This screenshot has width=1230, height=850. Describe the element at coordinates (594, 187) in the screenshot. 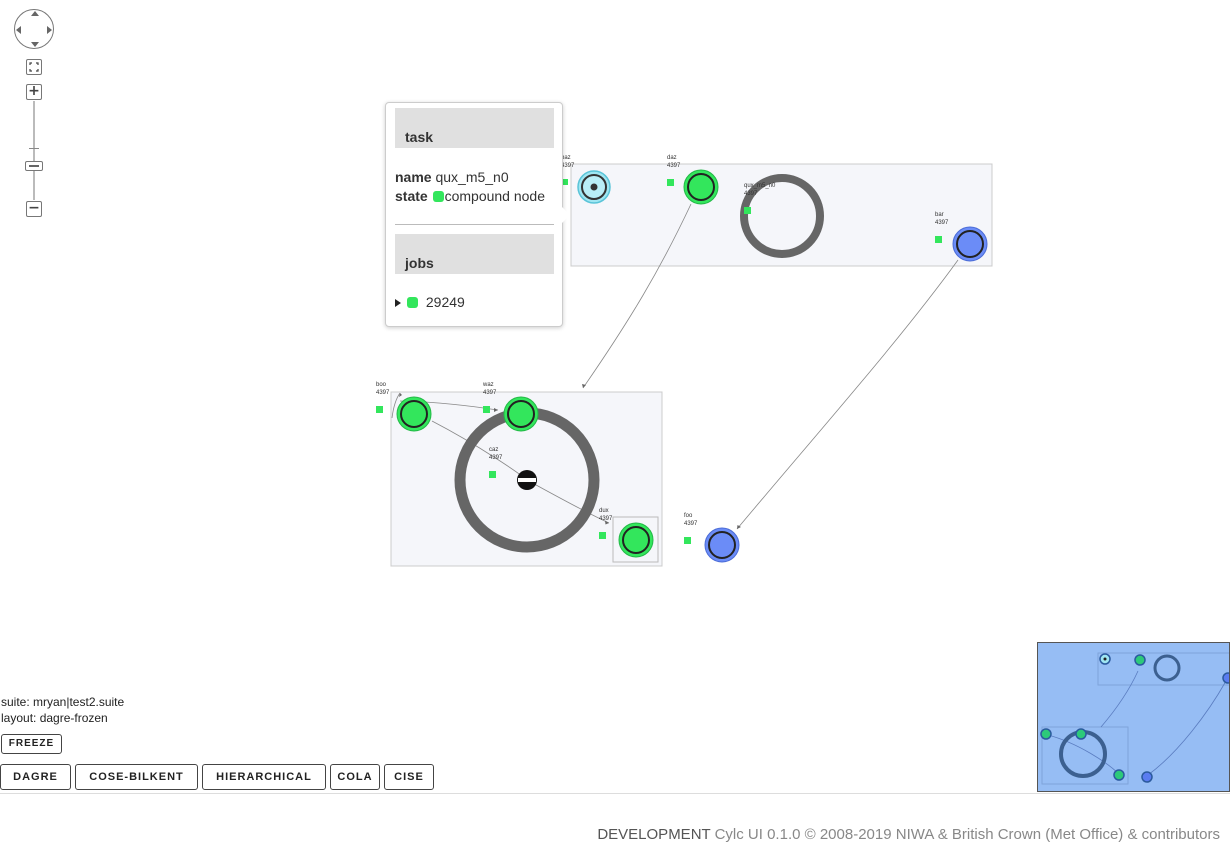

I see `node-baz` at that location.